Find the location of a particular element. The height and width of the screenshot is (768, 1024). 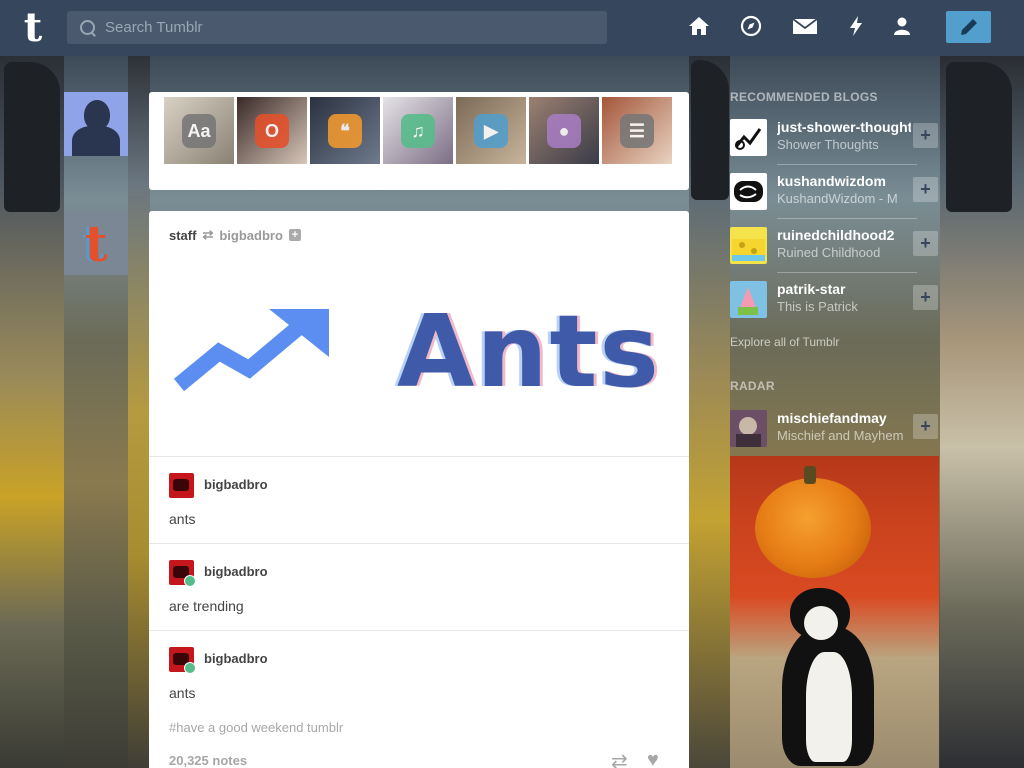

thread-text: are trending is located at coordinates (206, 606).